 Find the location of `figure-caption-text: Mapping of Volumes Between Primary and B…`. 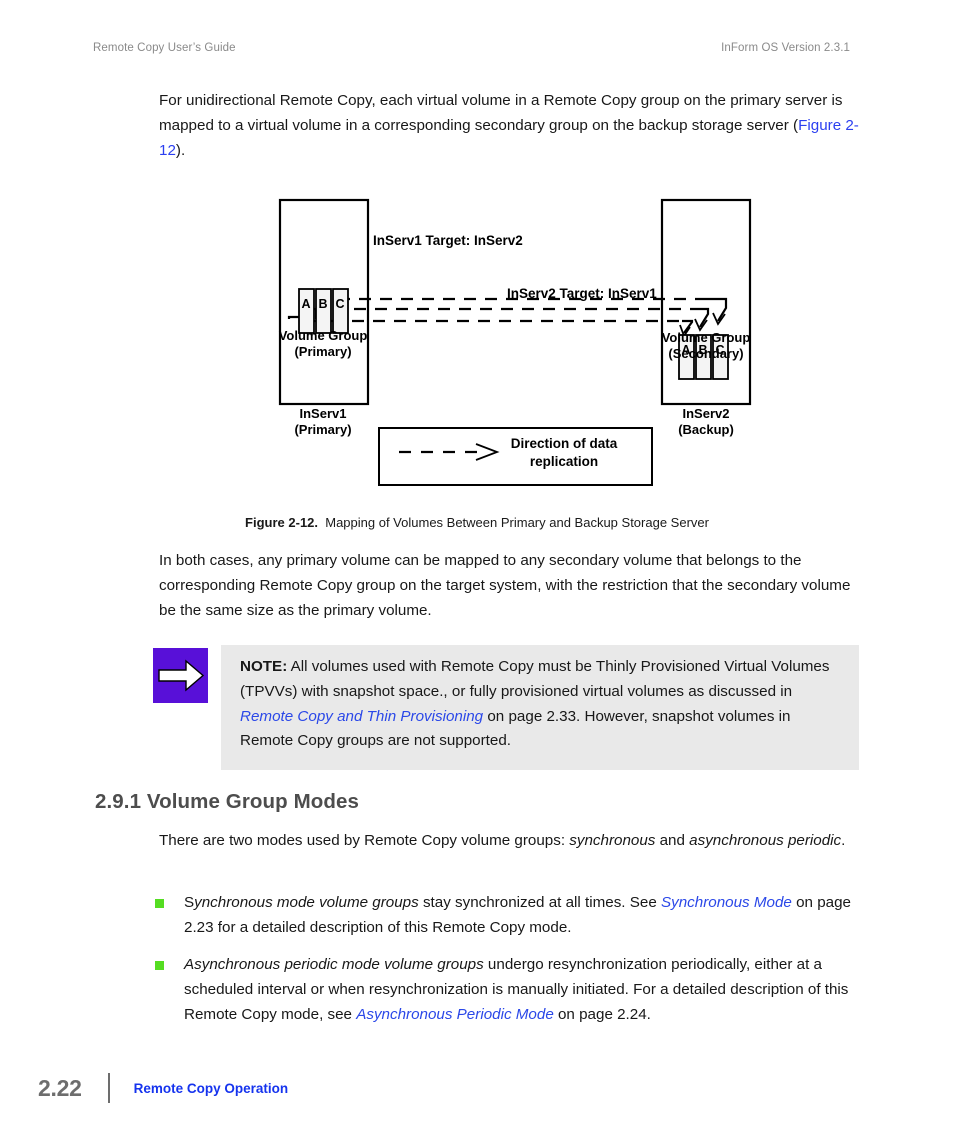

figure-caption-text: Mapping of Volumes Between Primary and B… is located at coordinates (517, 522).